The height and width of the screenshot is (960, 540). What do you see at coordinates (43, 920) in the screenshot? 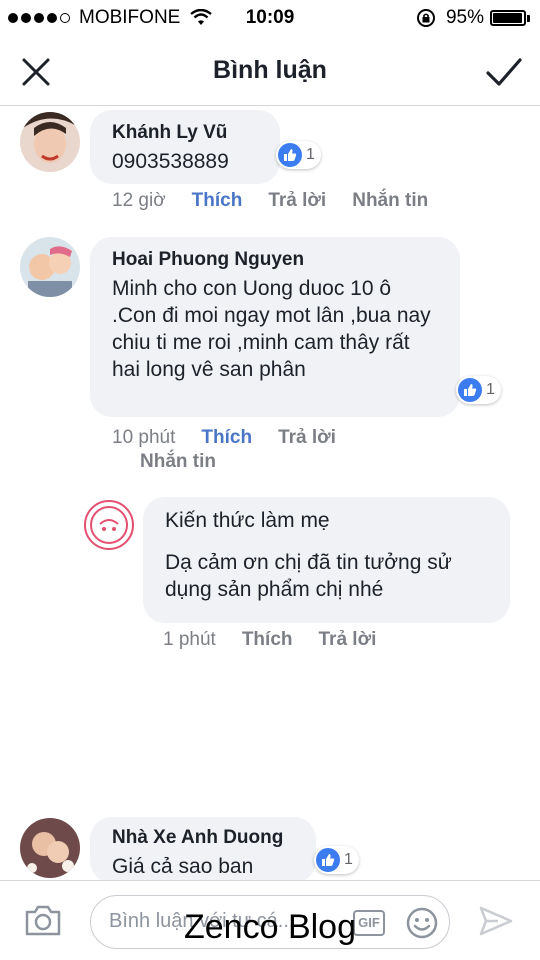
I see `camera-icon` at bounding box center [43, 920].